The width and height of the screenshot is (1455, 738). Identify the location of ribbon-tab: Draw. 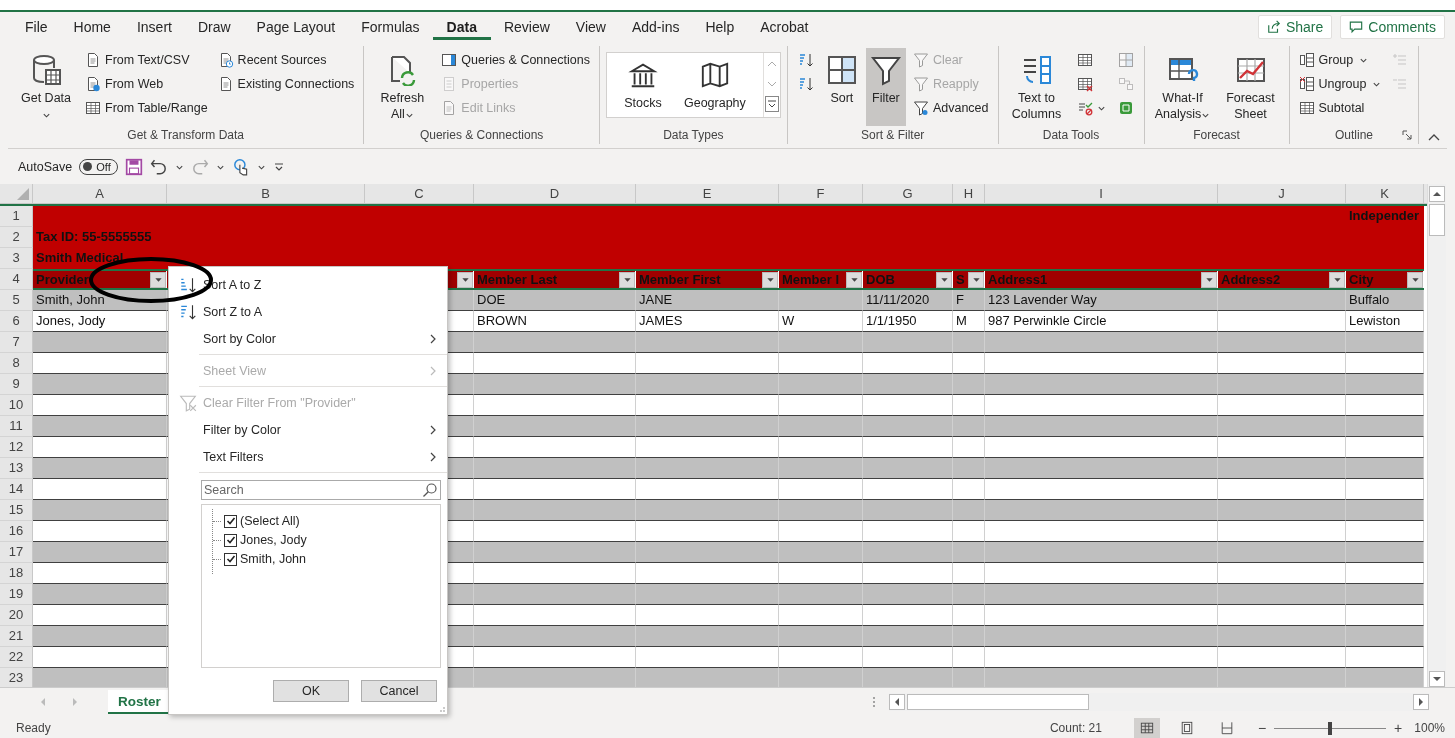
(214, 27).